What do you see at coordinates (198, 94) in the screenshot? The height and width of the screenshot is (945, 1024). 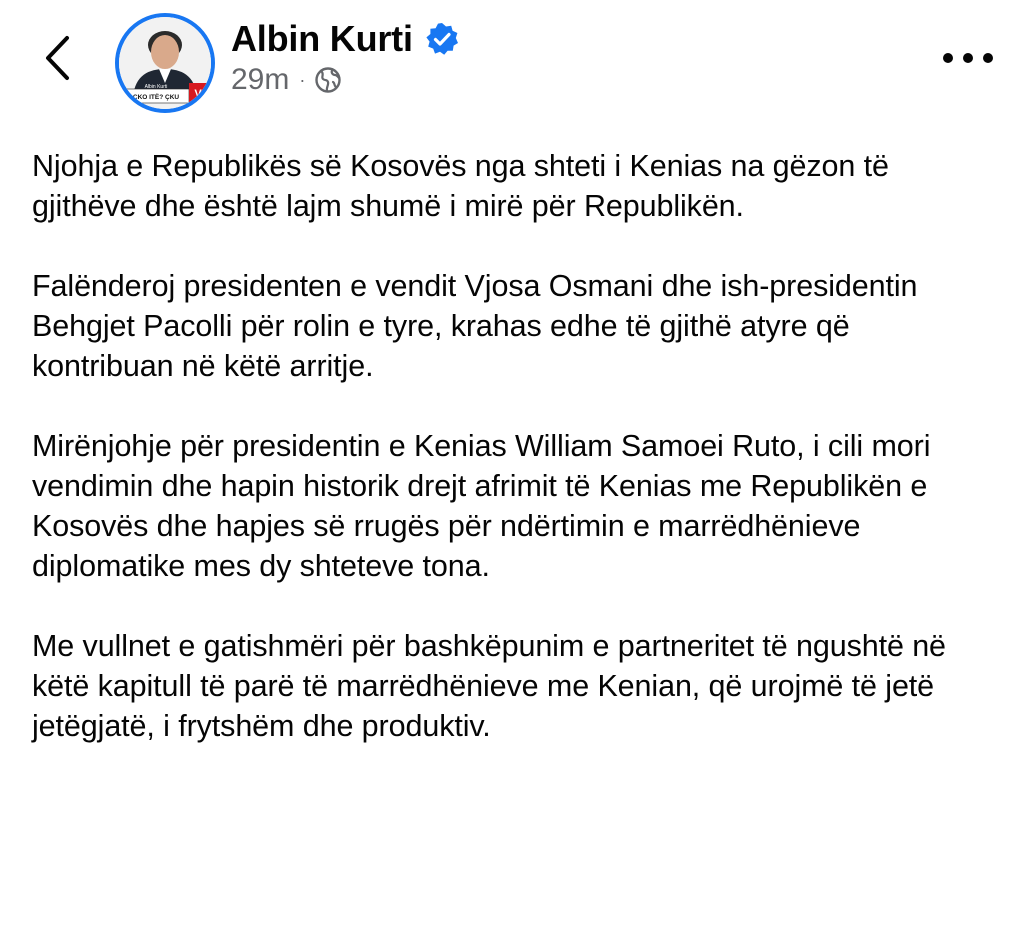 I see `avatar-badge: V` at bounding box center [198, 94].